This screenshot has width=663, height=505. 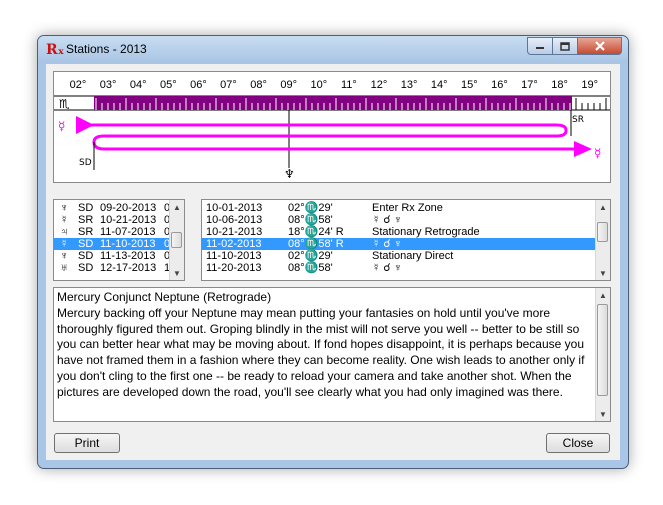 I want to click on degree-label: 11°, so click(x=349, y=85).